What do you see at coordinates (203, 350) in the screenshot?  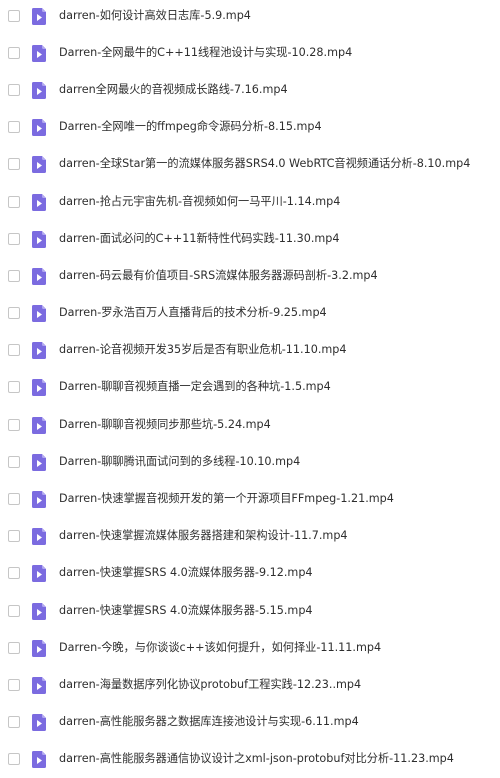 I see `file-name: darren-论音视频开发35岁后是否有职业危机-11.10.mp4` at bounding box center [203, 350].